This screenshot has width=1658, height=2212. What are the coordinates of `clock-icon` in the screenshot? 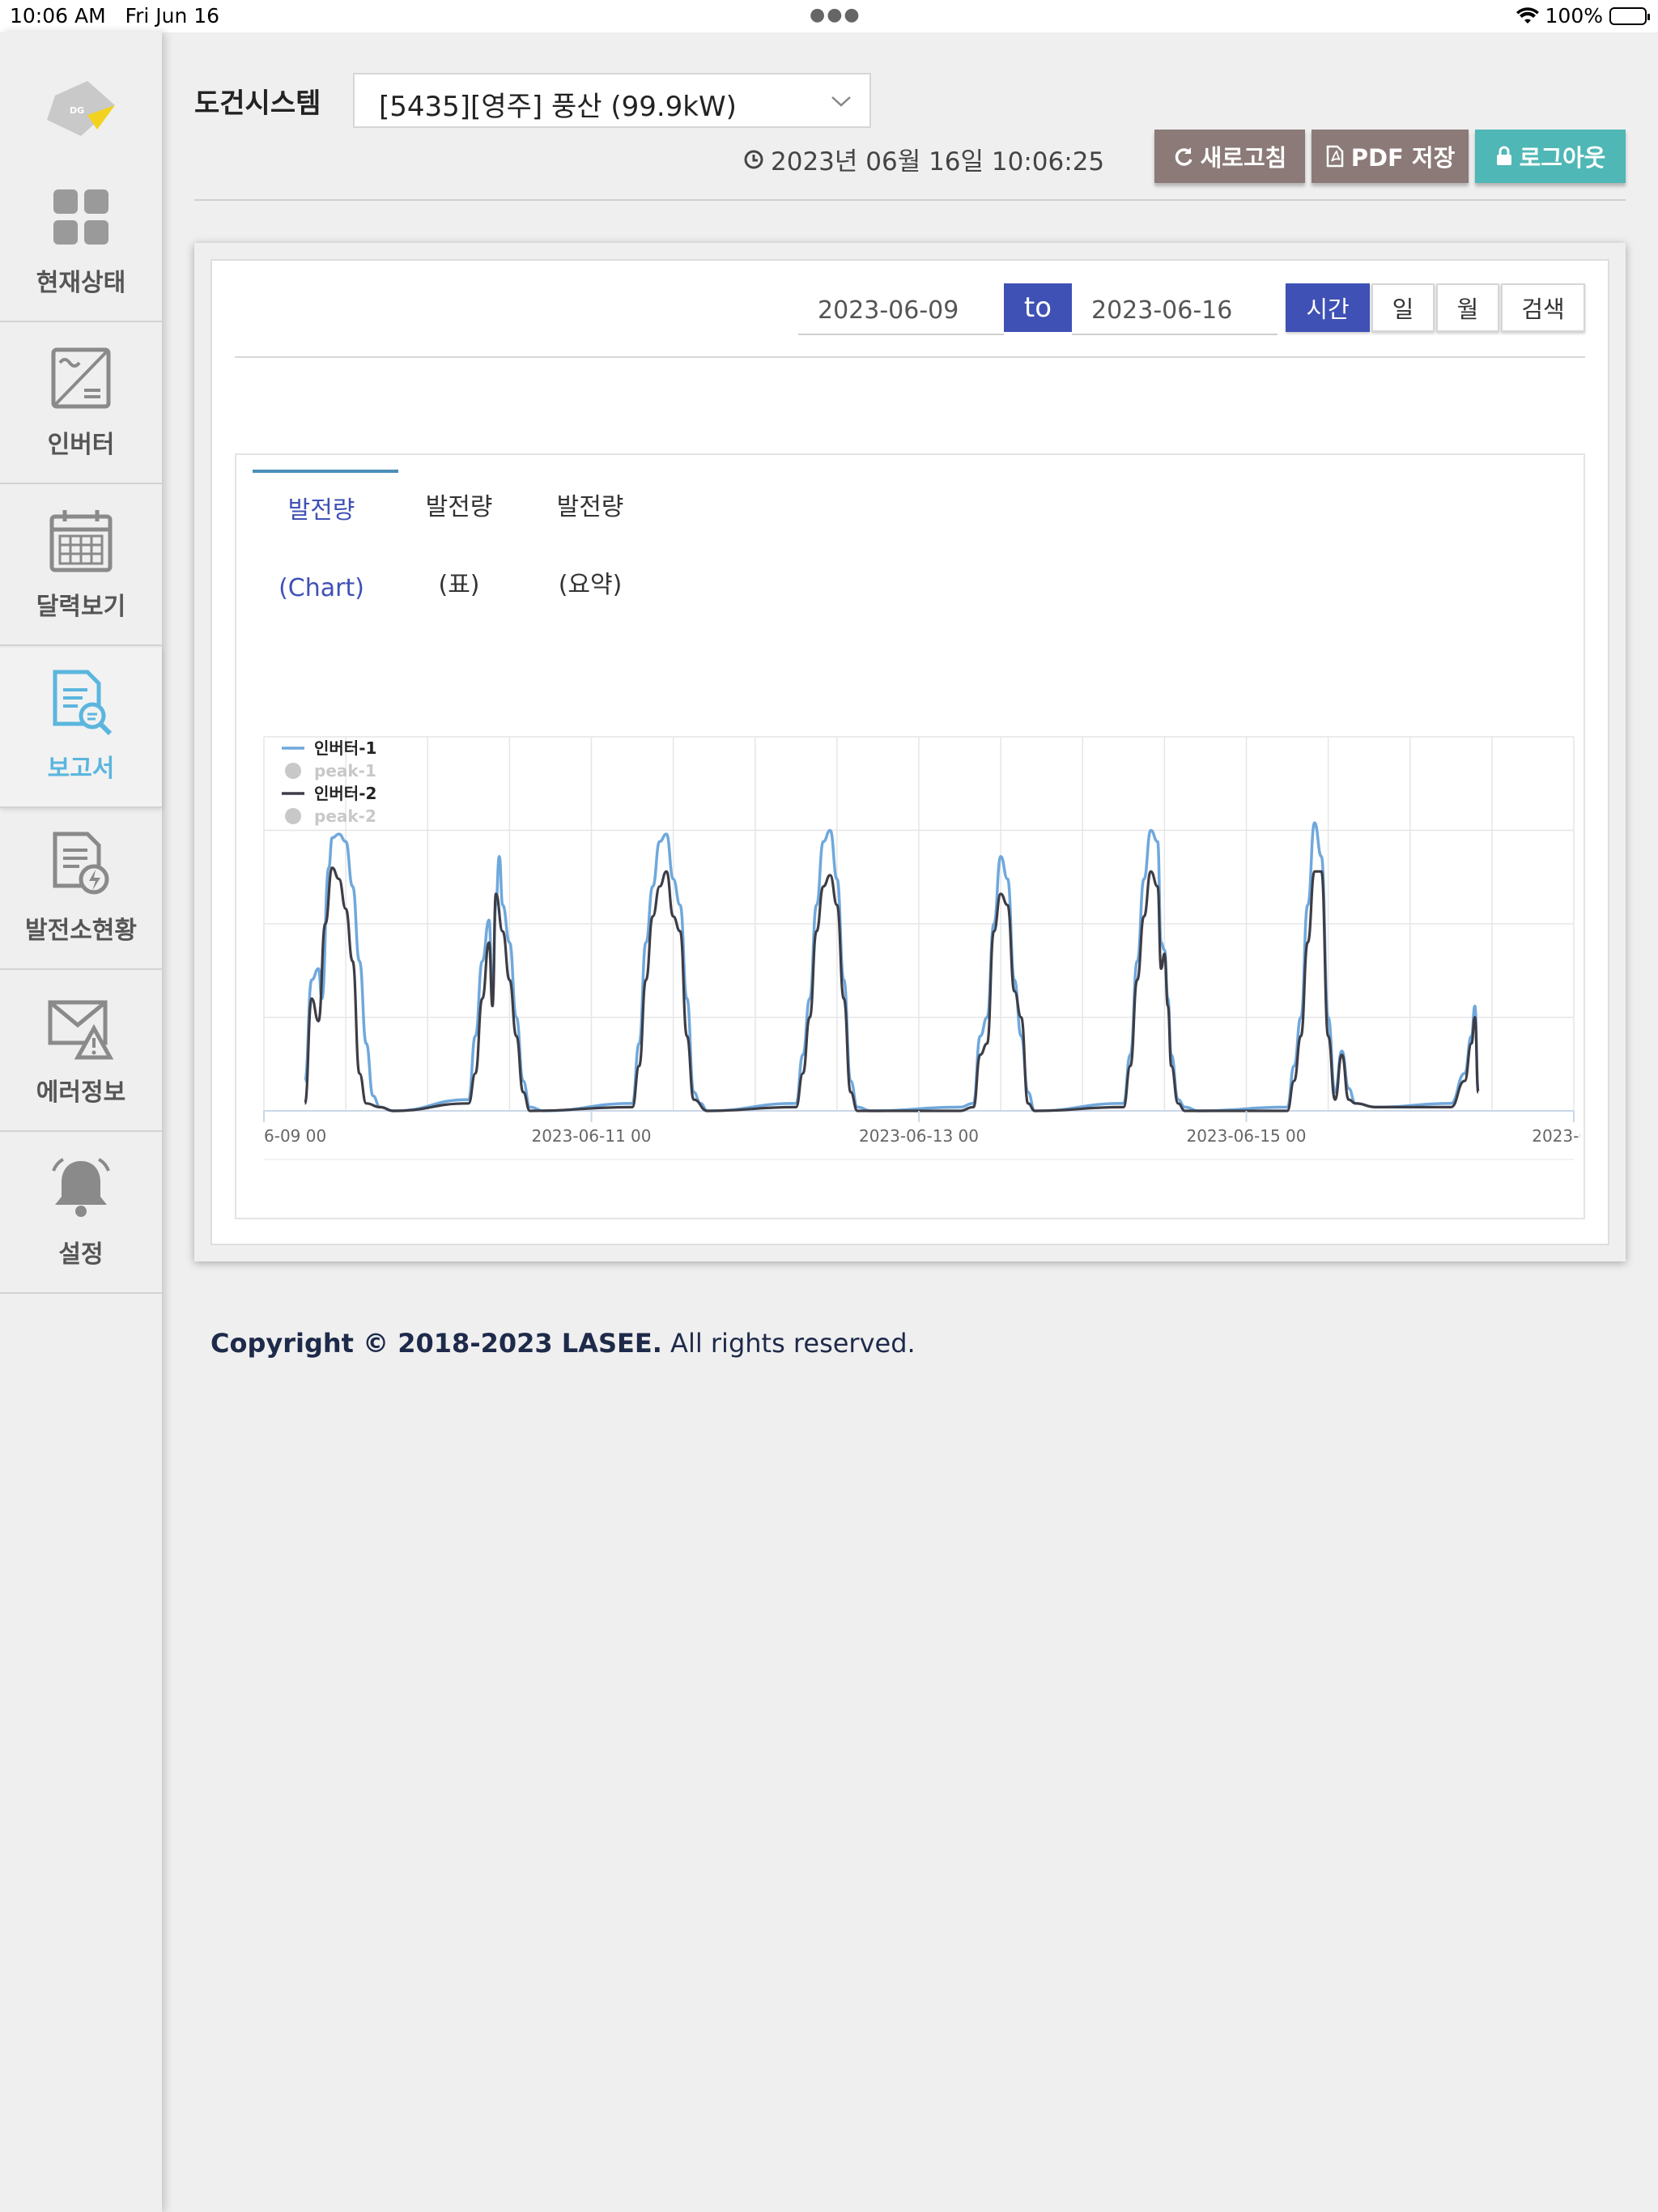 It's located at (753, 159).